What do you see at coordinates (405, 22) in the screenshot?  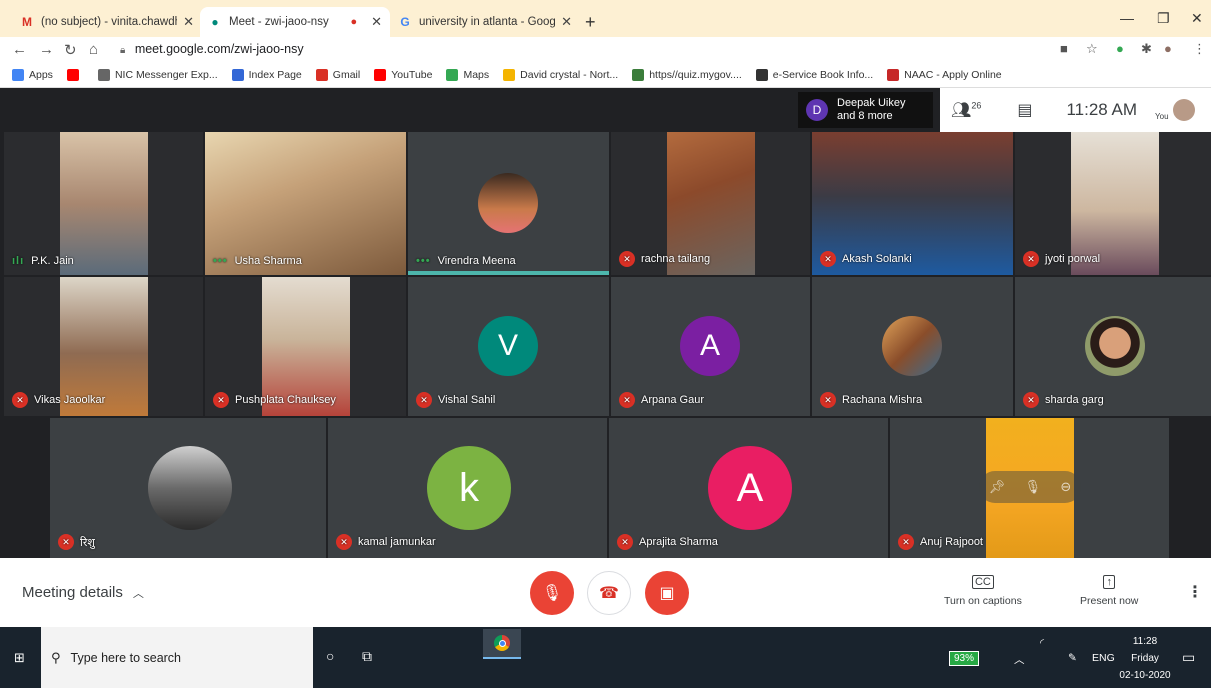 I see `google-icon: G` at bounding box center [405, 22].